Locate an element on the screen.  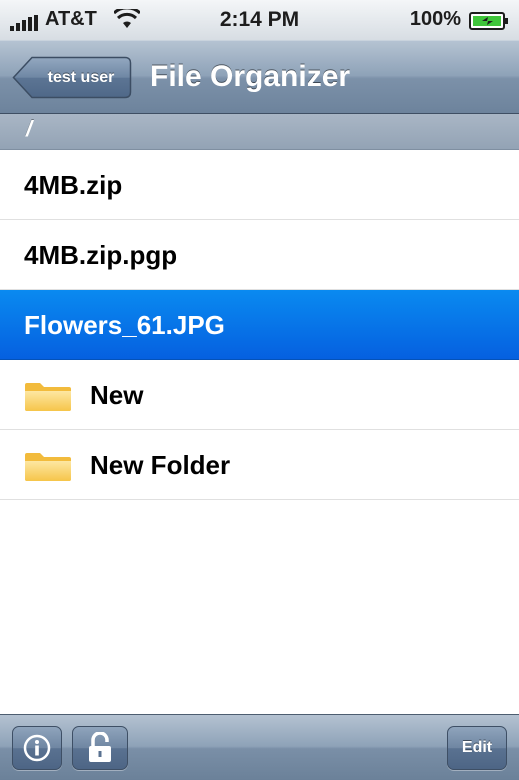
info-icon is located at coordinates (37, 748).